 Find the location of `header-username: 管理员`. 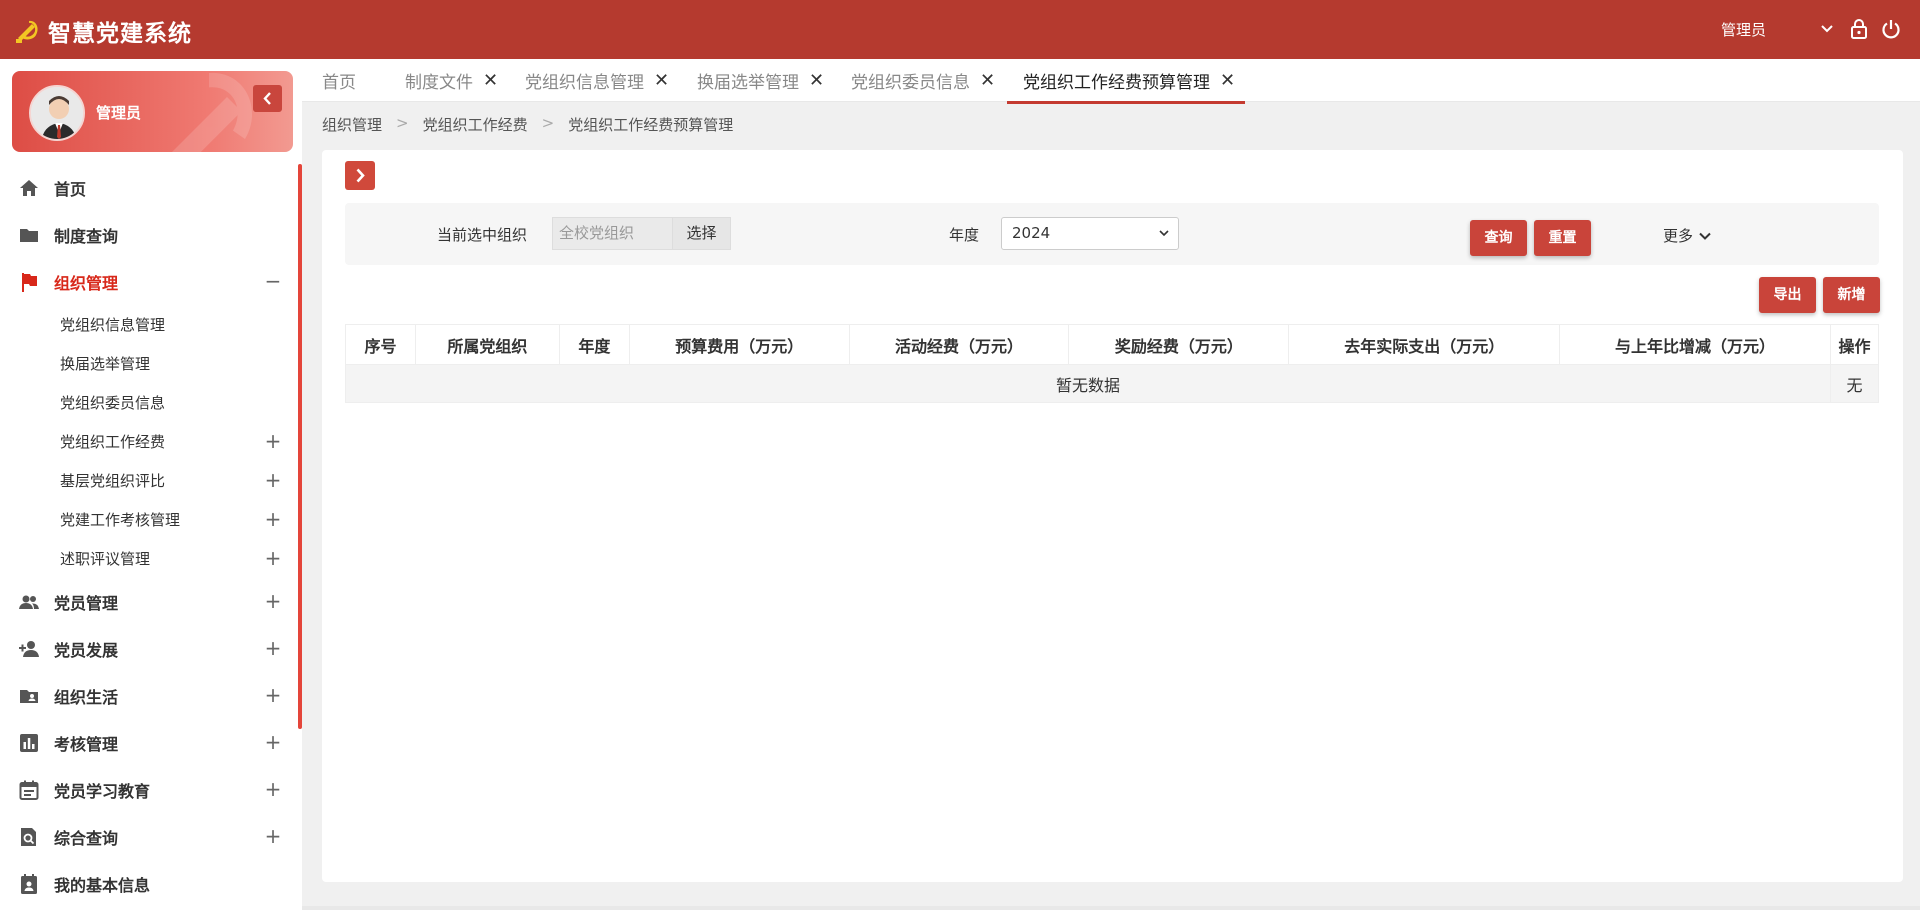

header-username: 管理员 is located at coordinates (1743, 29).